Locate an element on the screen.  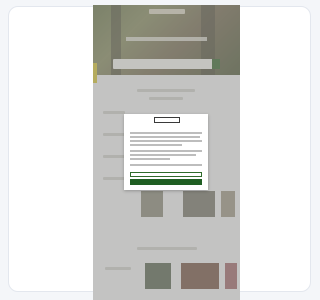
brand-logo is located at coordinates (167, 120).